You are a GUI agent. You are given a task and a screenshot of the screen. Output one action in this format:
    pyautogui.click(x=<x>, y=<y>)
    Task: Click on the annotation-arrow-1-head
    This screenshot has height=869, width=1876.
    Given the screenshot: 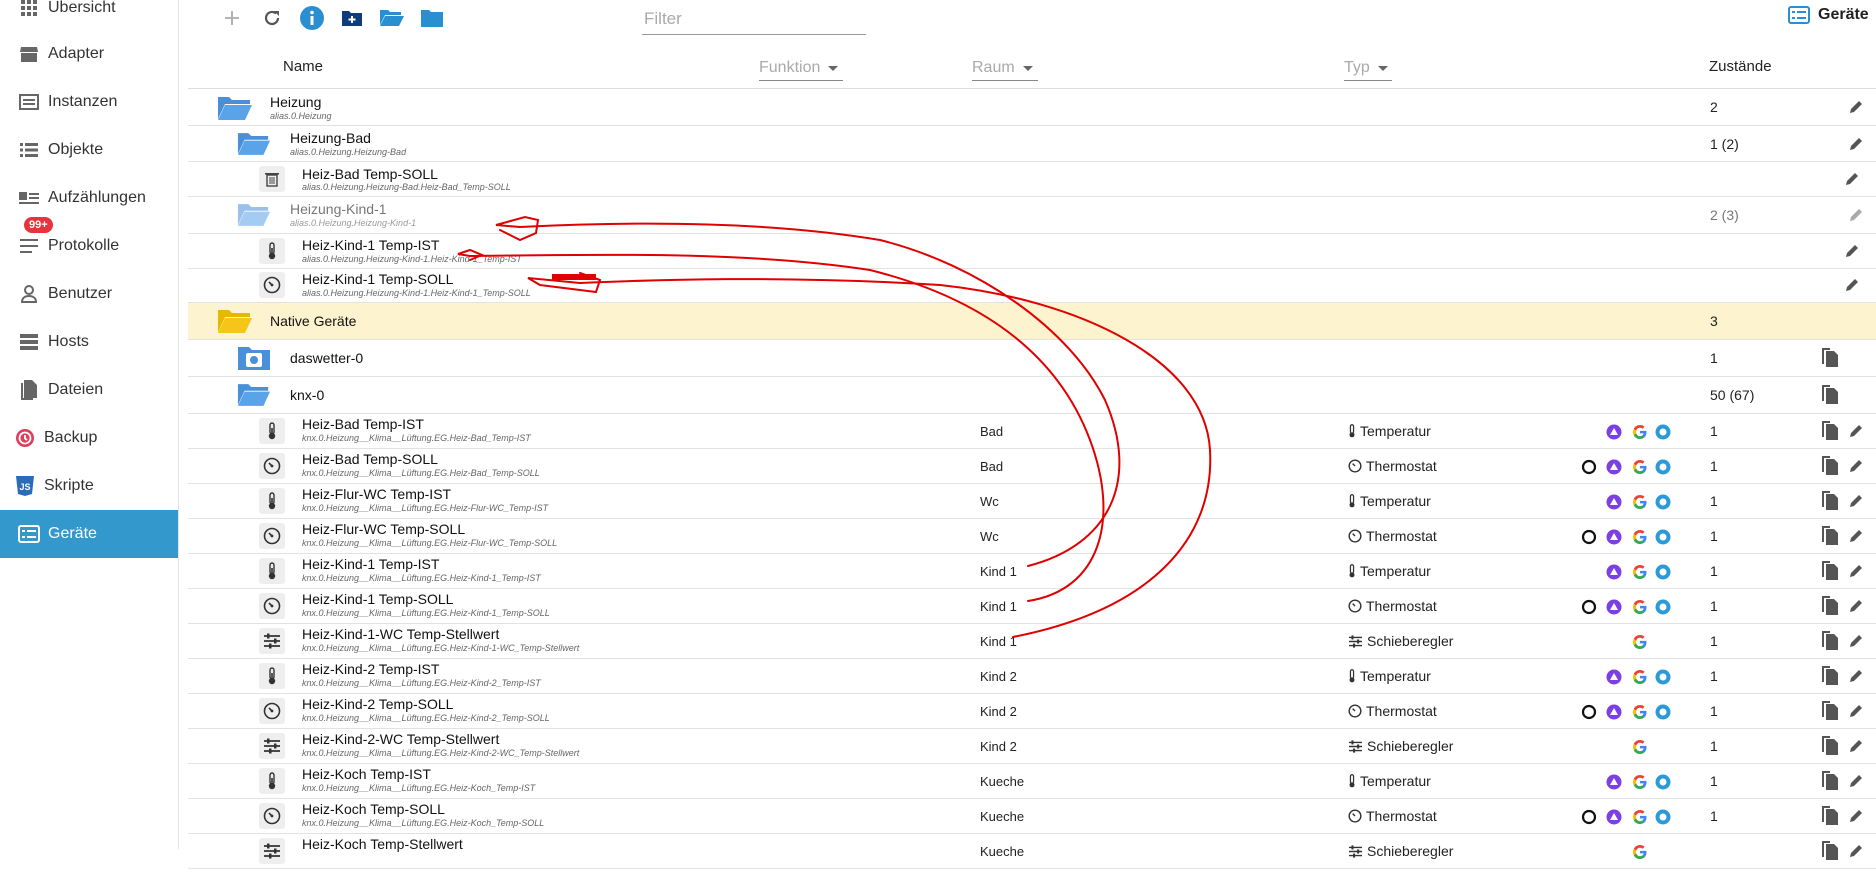 What is the action you would take?
    pyautogui.click(x=517, y=228)
    